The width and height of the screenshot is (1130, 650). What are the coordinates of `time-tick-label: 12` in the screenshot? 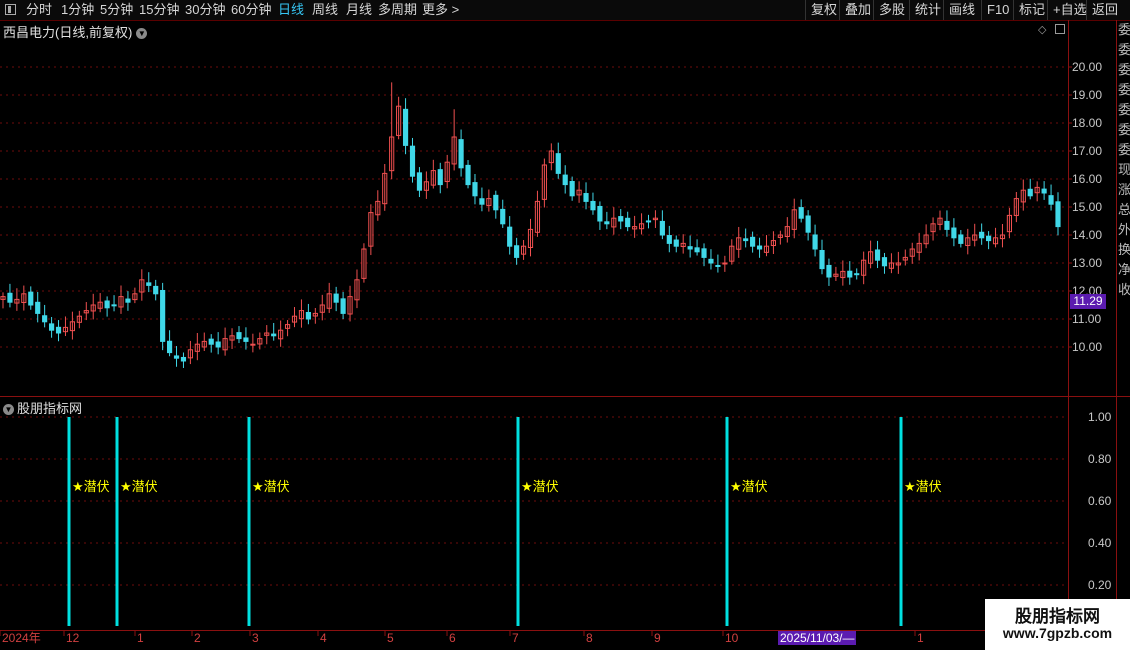 It's located at (73, 638).